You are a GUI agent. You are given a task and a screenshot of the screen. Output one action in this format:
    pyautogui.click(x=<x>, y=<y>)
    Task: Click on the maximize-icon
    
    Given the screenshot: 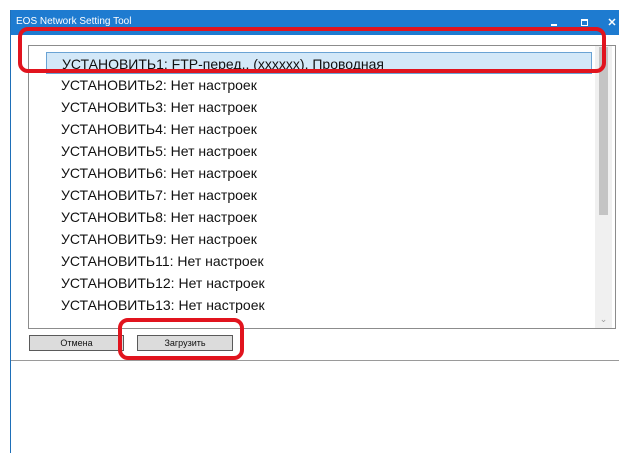 What is the action you would take?
    pyautogui.click(x=584, y=22)
    